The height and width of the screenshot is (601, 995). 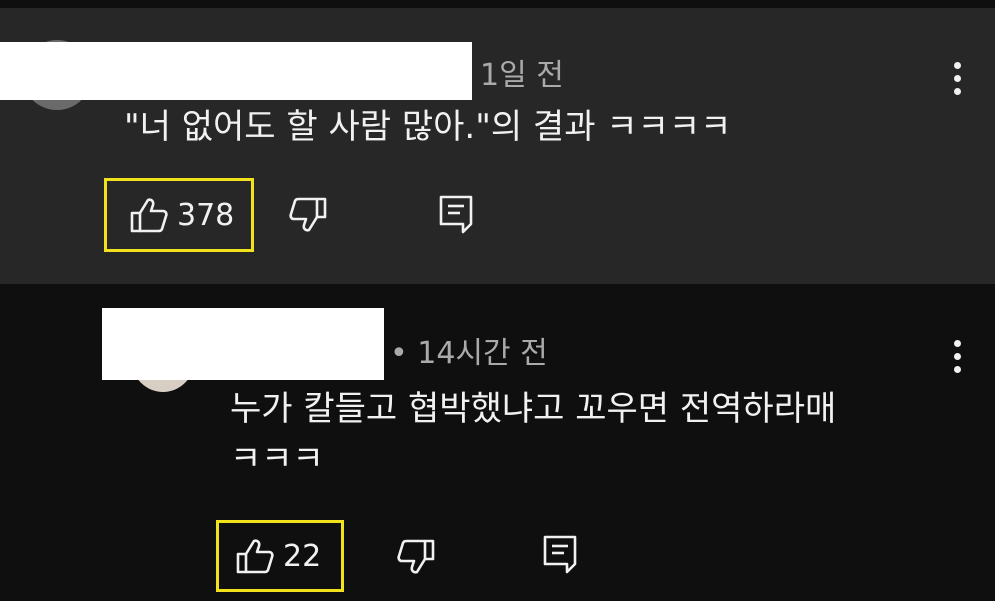 I want to click on comment-text-line-1: 누가 칼들고 협박했냐고 꼬우면 전역하라매, so click(x=533, y=409).